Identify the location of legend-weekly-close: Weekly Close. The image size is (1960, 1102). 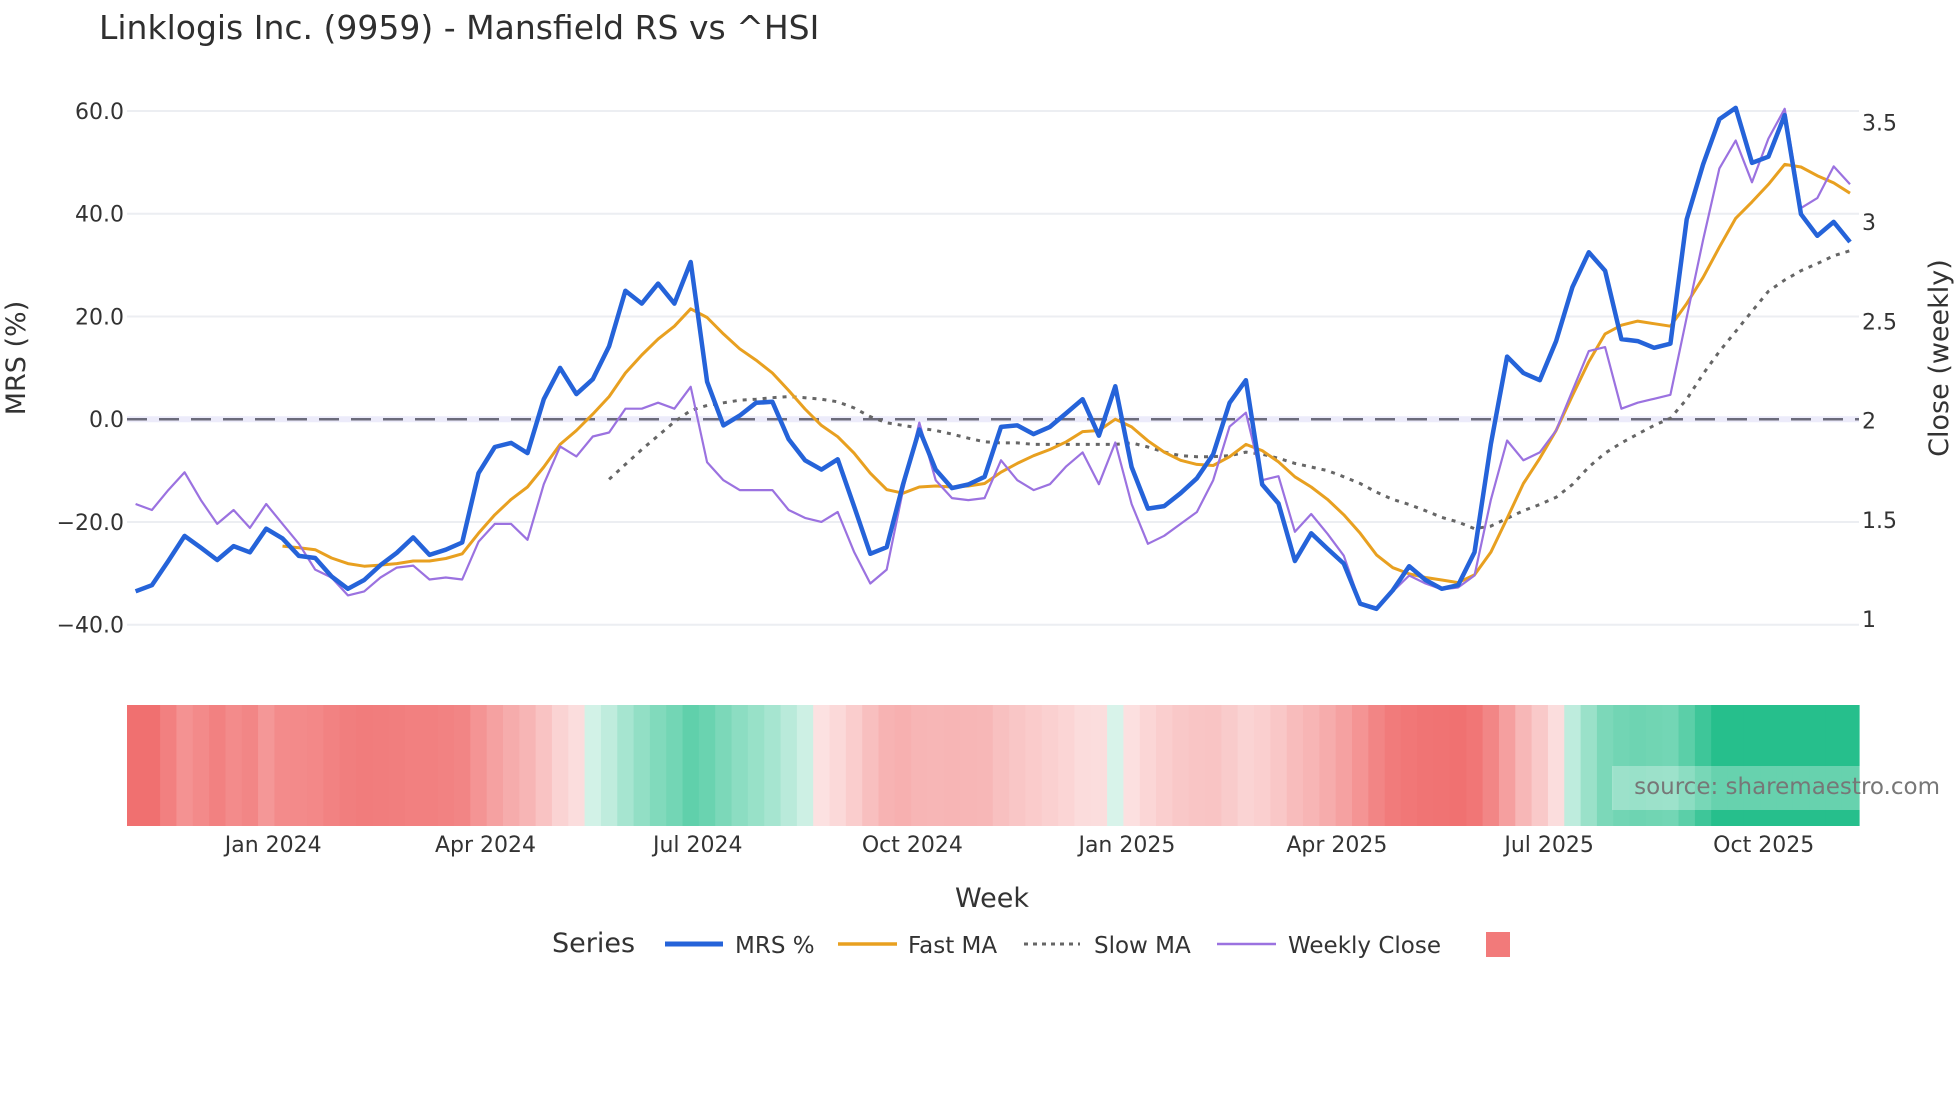
(1364, 946).